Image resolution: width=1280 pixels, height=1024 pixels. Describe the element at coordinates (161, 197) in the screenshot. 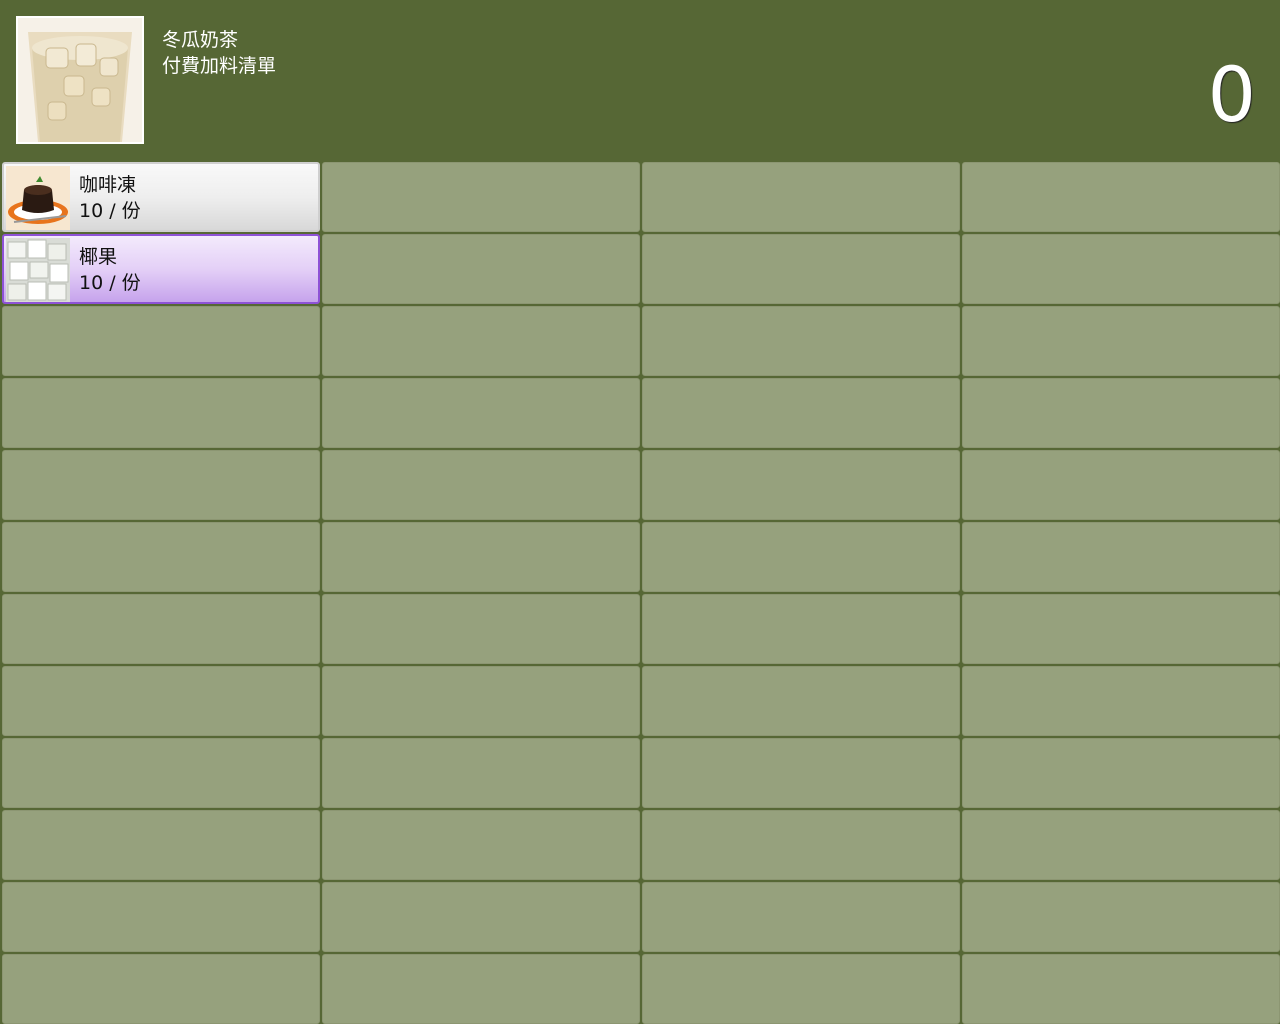

I see `topping-item-0: 咖啡凍 10 / 份` at that location.